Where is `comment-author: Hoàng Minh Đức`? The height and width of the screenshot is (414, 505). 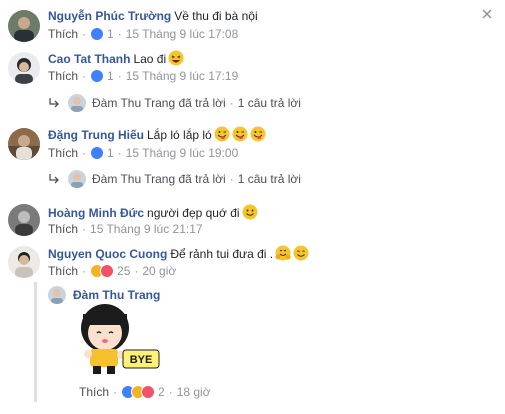
comment-author: Hoàng Minh Đức is located at coordinates (96, 213).